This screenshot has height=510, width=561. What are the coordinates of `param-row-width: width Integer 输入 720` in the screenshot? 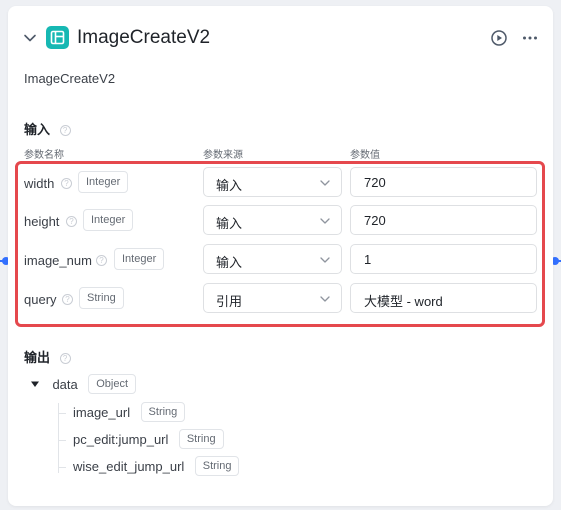 It's located at (280, 184).